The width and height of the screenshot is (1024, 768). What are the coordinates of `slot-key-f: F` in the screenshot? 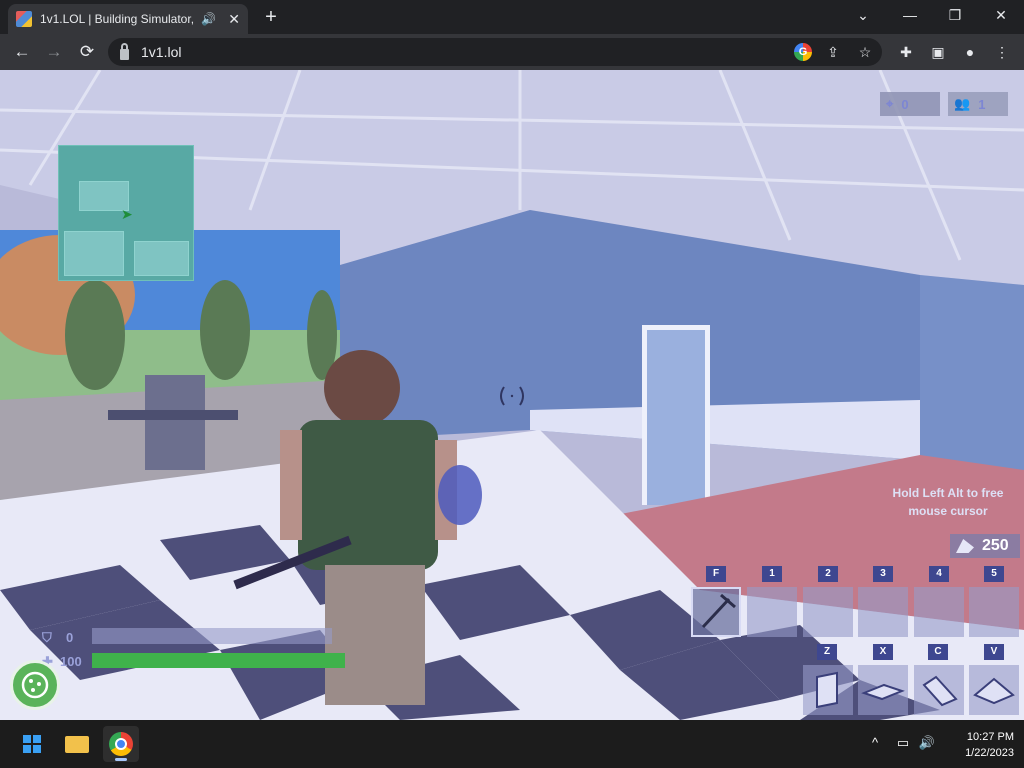 It's located at (716, 574).